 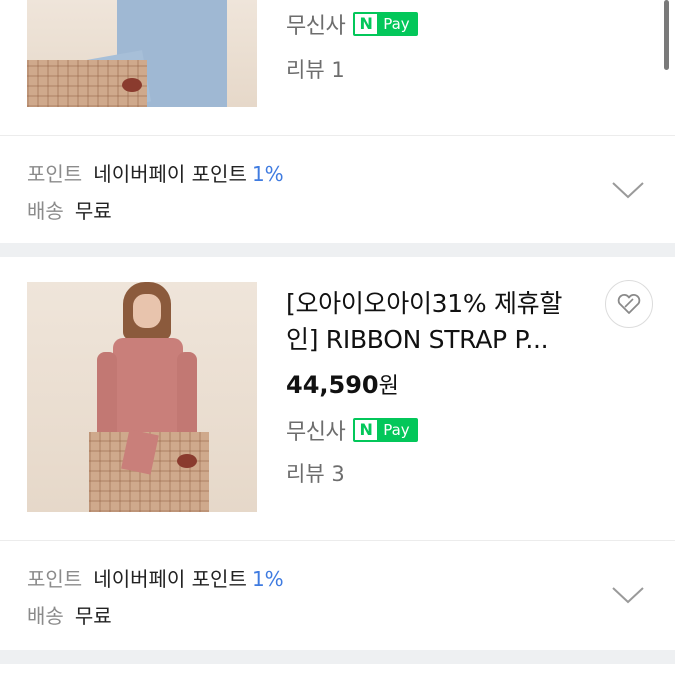 I want to click on scrollbar, so click(x=666, y=35).